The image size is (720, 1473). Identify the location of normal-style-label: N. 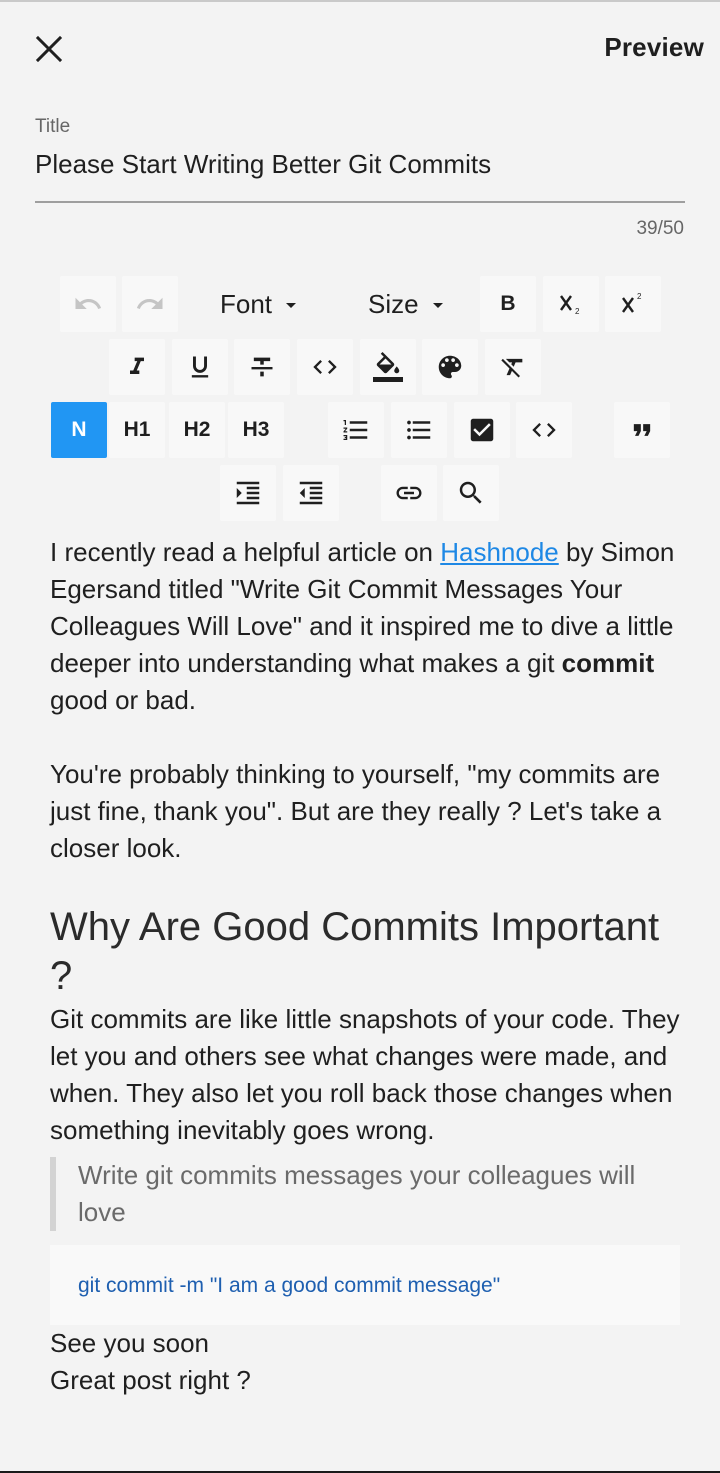
(79, 429).